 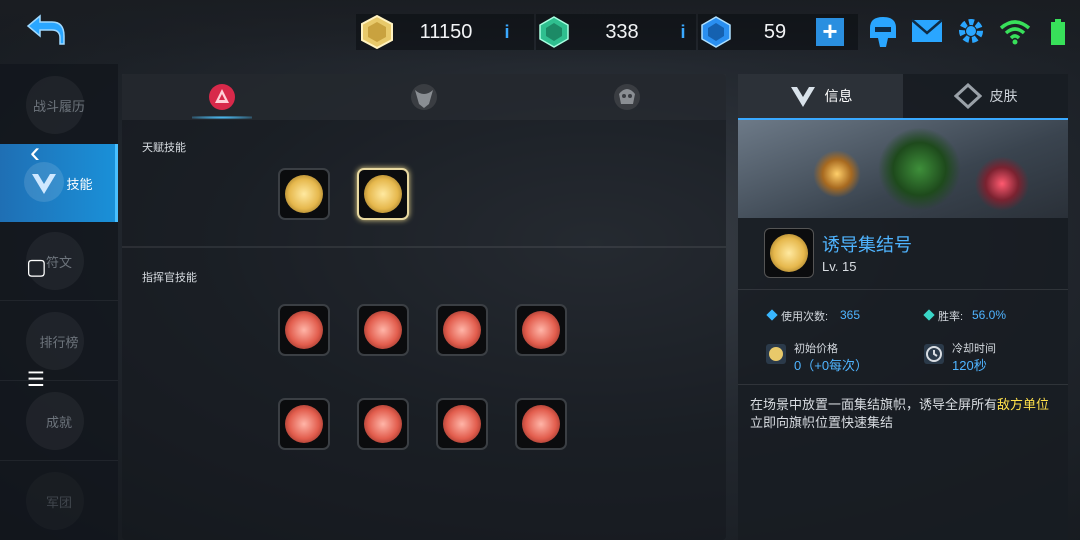 I want to click on menu-item-achievements: 成就, so click(x=59, y=421).